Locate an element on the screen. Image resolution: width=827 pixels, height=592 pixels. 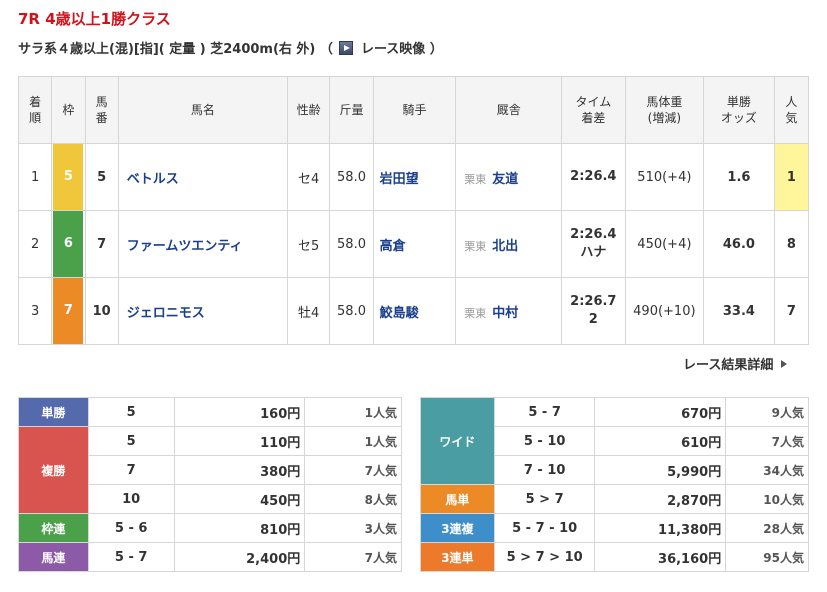
waku-badge: 6 is located at coordinates (68, 244).